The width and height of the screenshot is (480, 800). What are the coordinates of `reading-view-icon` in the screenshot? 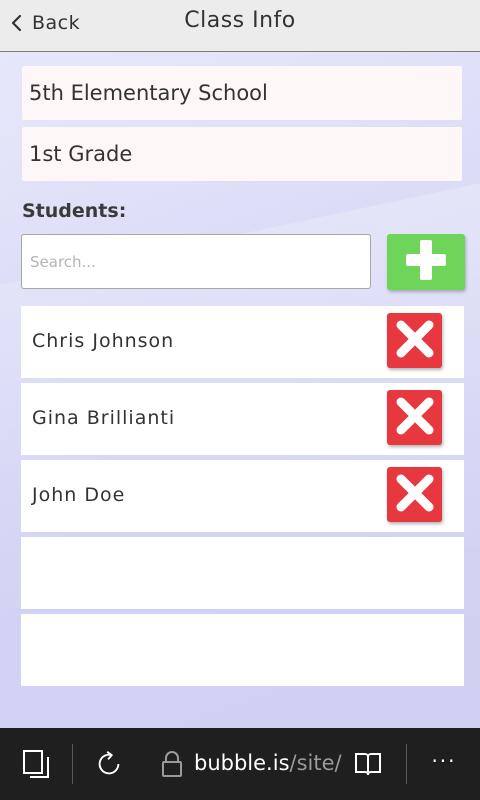 It's located at (368, 764).